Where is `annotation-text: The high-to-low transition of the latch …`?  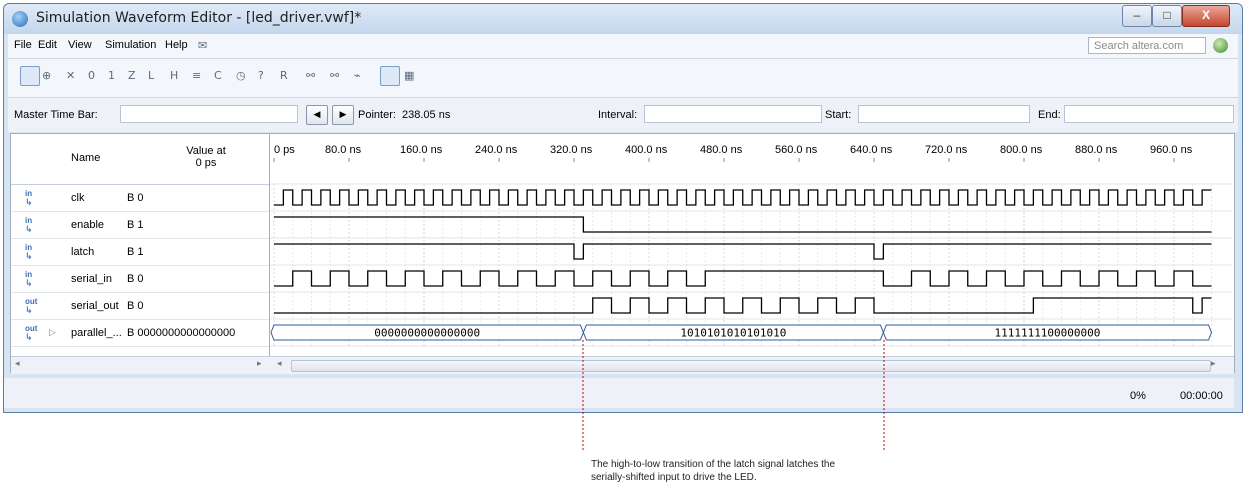
annotation-text: The high-to-low transition of the latch … is located at coordinates (713, 471).